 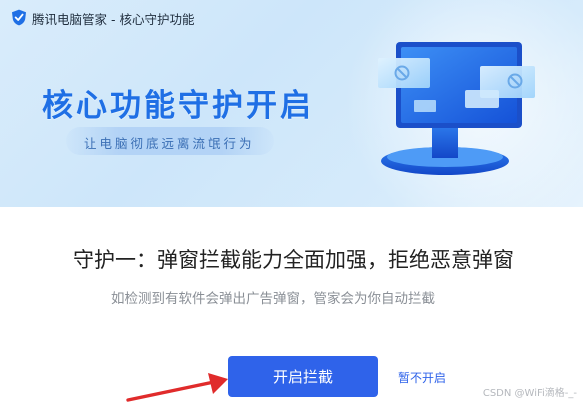 What do you see at coordinates (113, 19) in the screenshot?
I see `window-title: 腾讯电脑管家 - 核心守护功能` at bounding box center [113, 19].